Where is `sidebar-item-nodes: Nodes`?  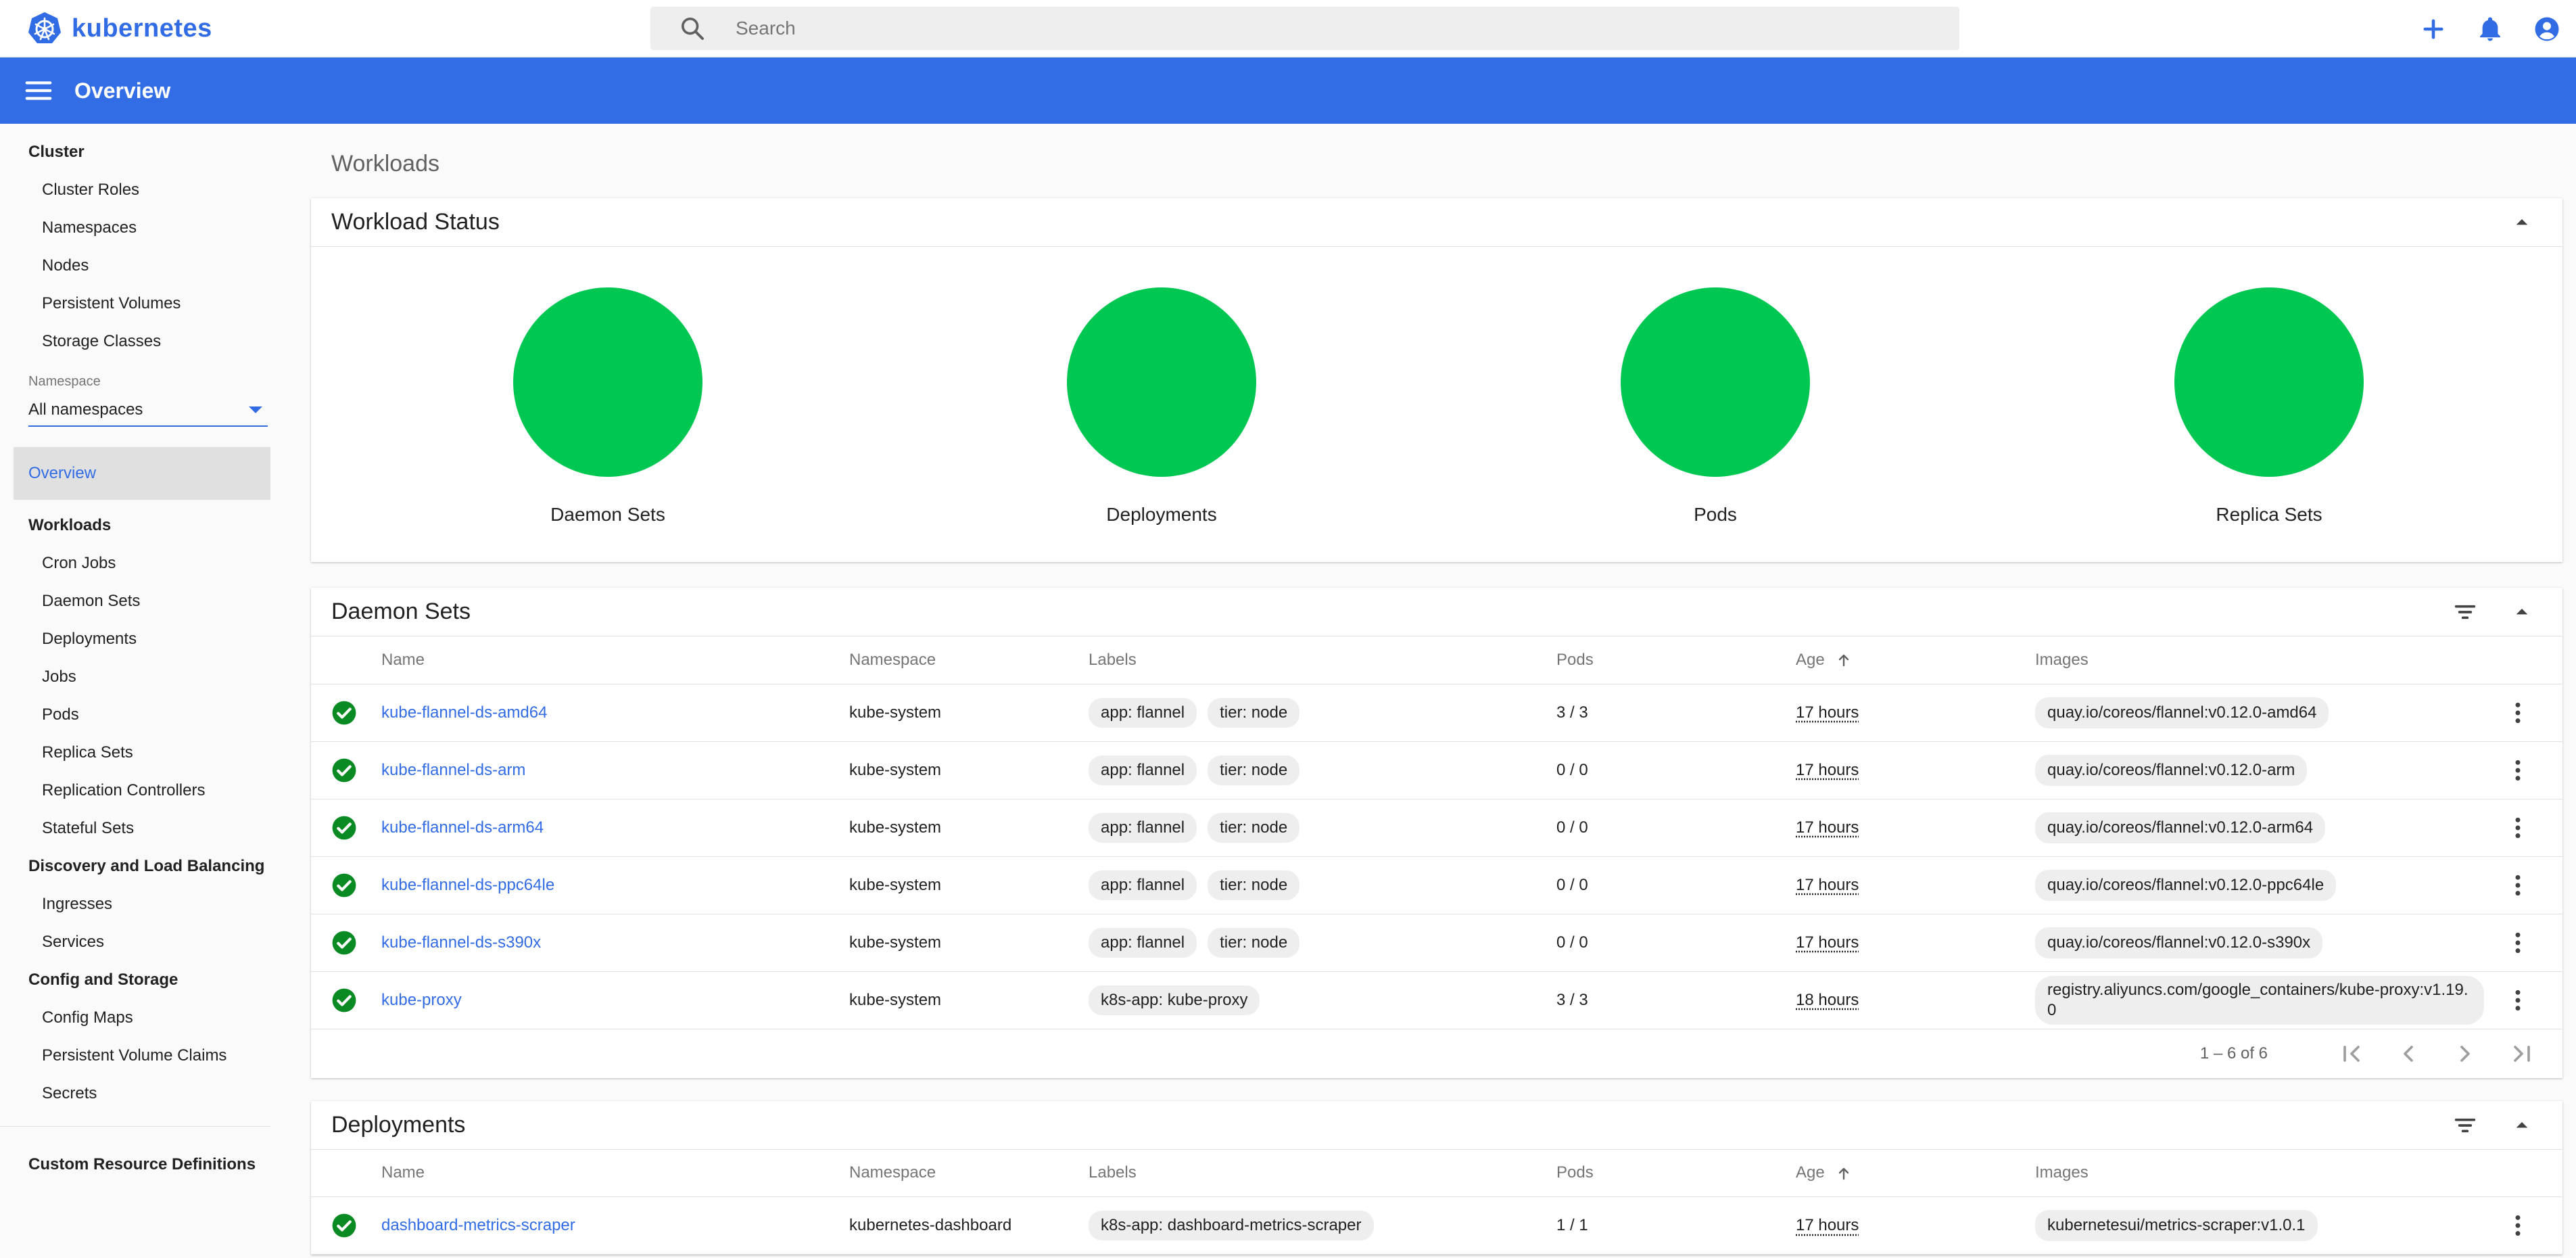 sidebar-item-nodes: Nodes is located at coordinates (135, 266).